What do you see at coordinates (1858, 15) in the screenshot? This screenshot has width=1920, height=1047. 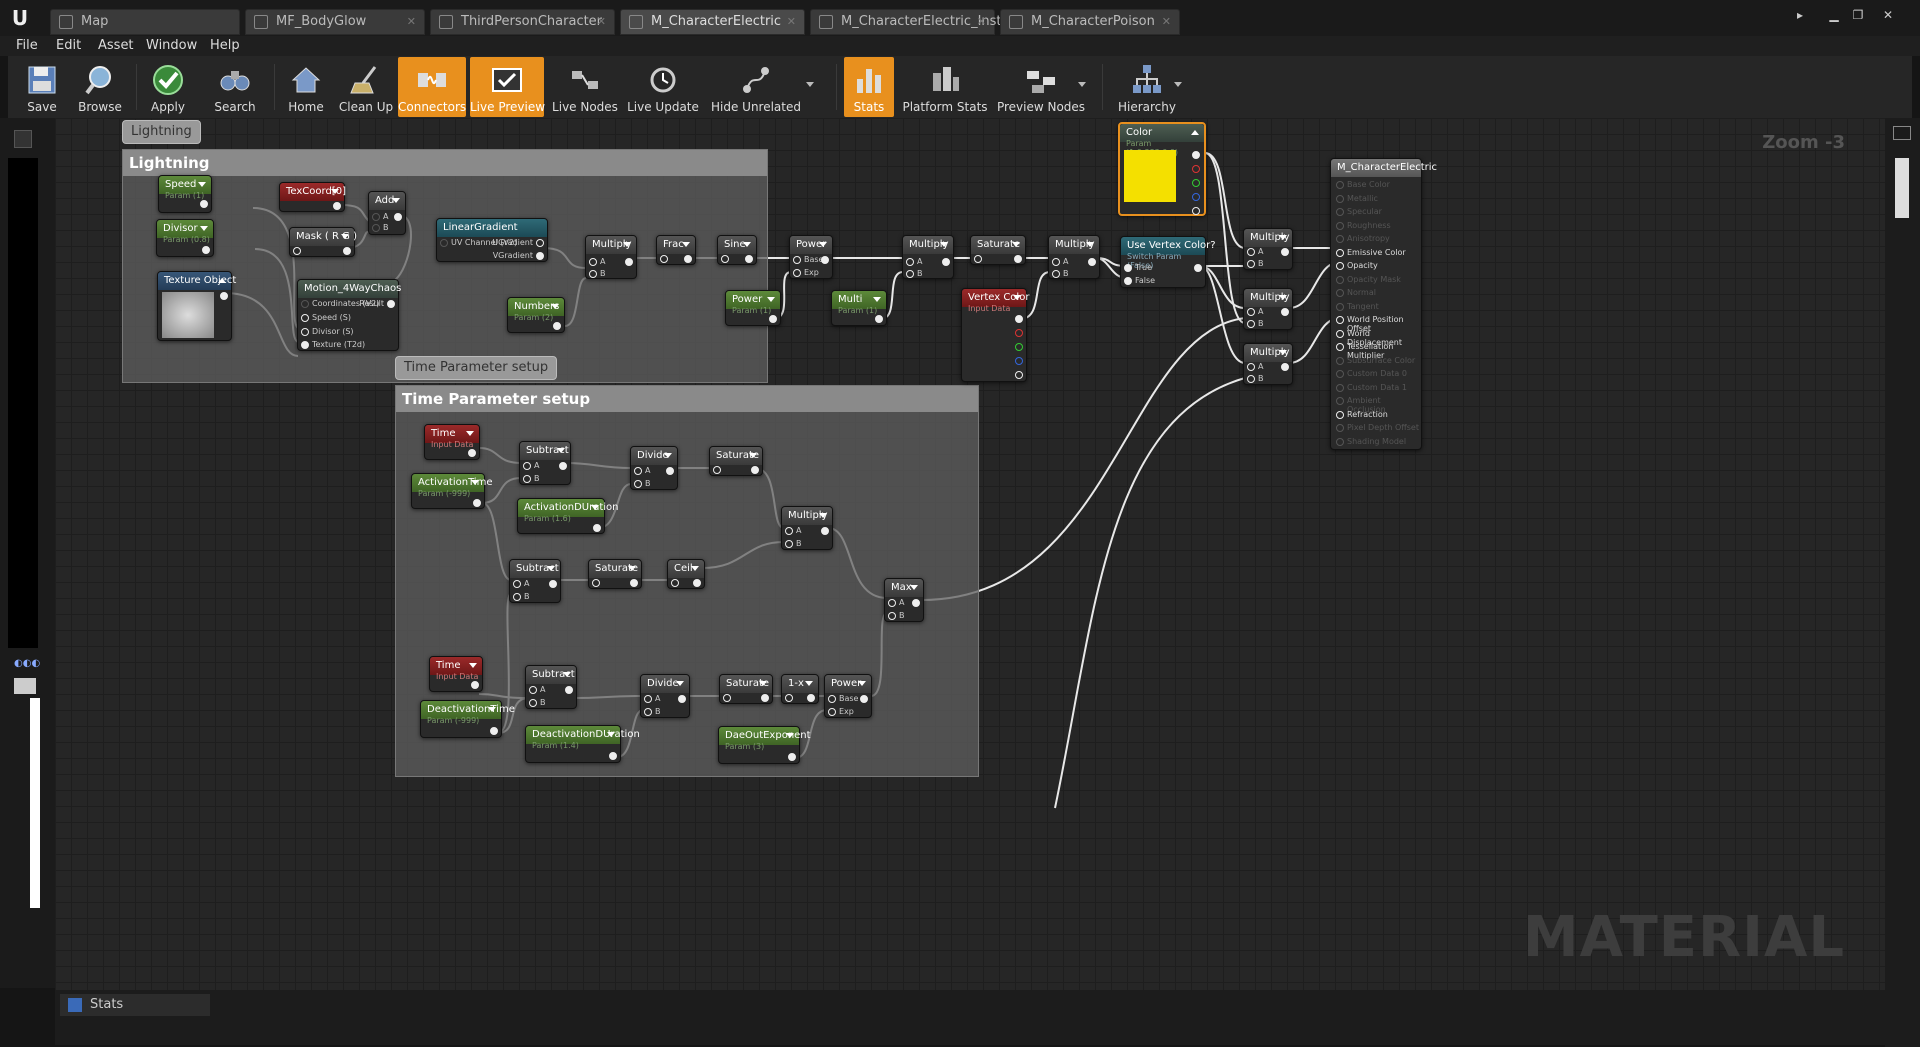 I see `maximize-button: ❐` at bounding box center [1858, 15].